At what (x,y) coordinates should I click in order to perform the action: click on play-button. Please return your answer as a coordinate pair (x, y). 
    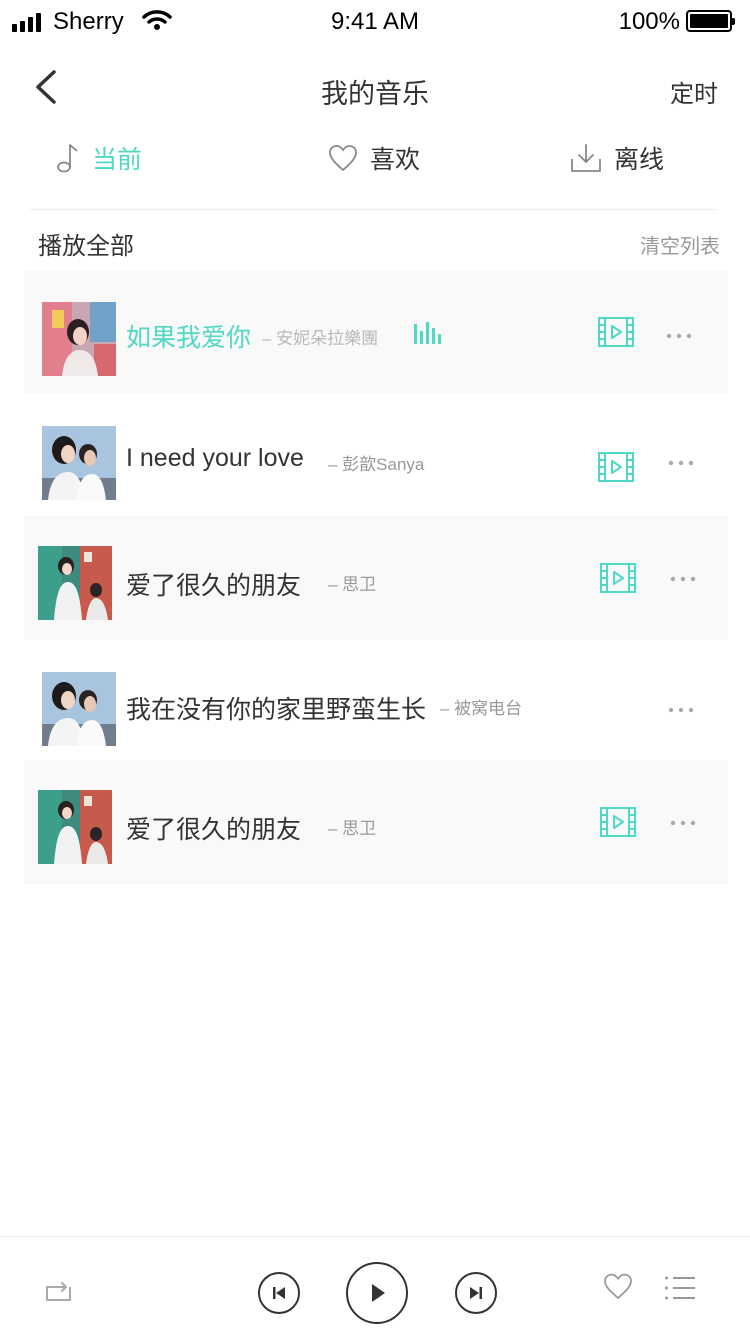
    Looking at the image, I should click on (377, 1293).